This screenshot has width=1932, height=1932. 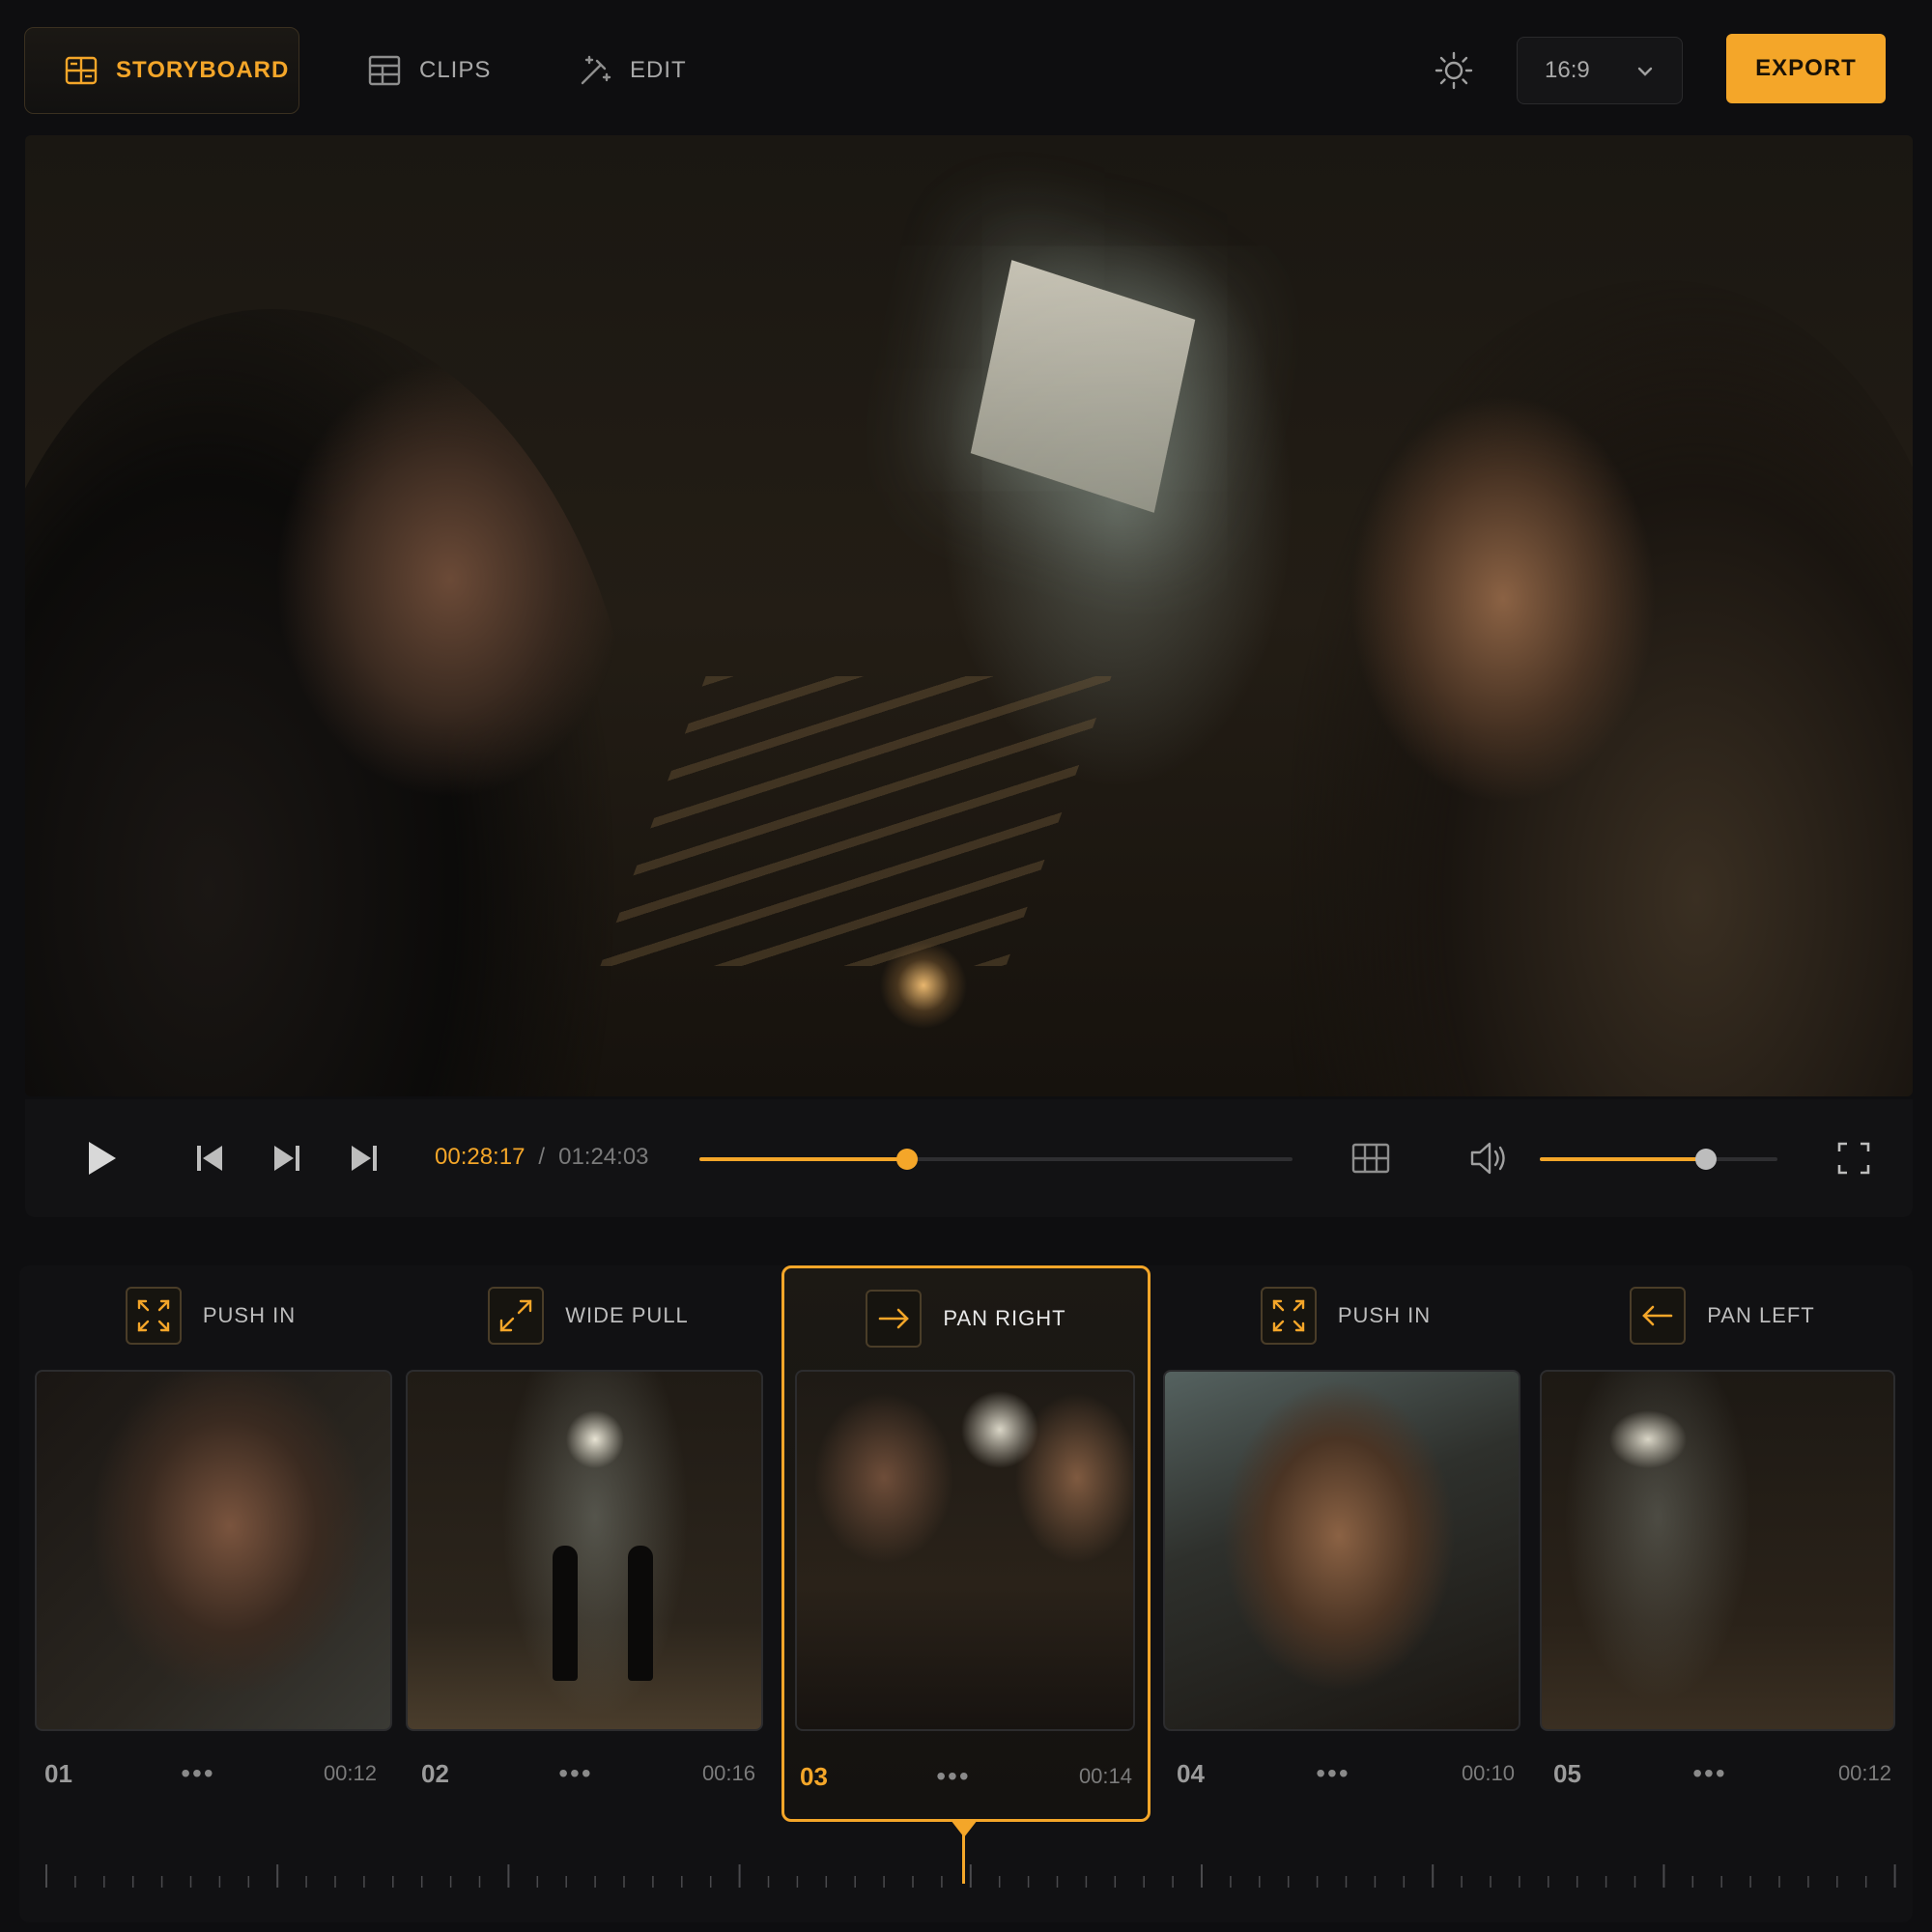 What do you see at coordinates (728, 1773) in the screenshot?
I see `shot-duration: 00:16` at bounding box center [728, 1773].